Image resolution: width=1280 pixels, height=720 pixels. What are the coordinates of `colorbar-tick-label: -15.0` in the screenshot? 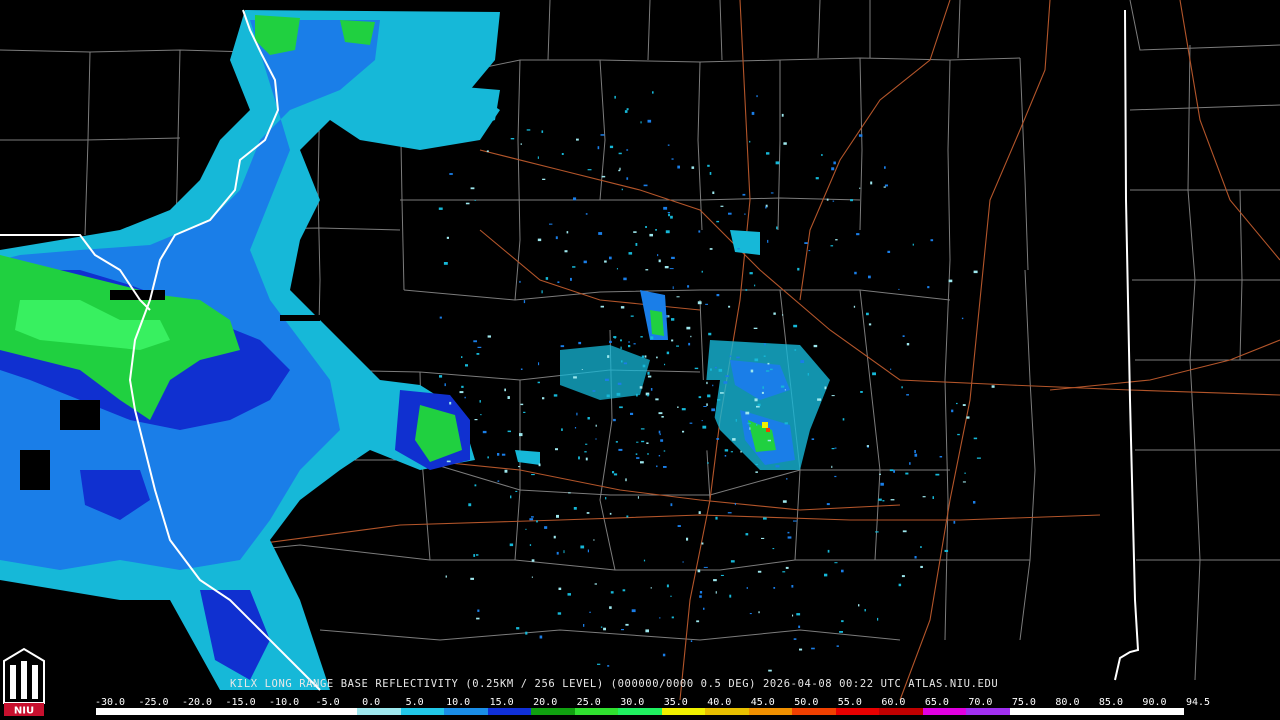 It's located at (240, 702).